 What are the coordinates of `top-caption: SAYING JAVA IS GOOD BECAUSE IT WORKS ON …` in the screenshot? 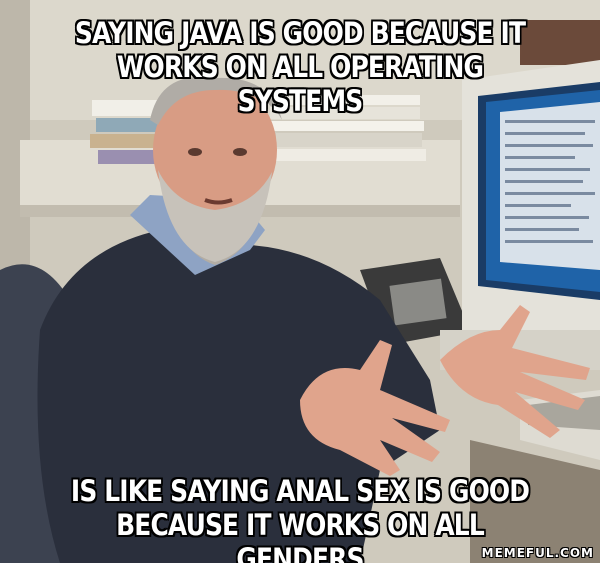 It's located at (300, 67).